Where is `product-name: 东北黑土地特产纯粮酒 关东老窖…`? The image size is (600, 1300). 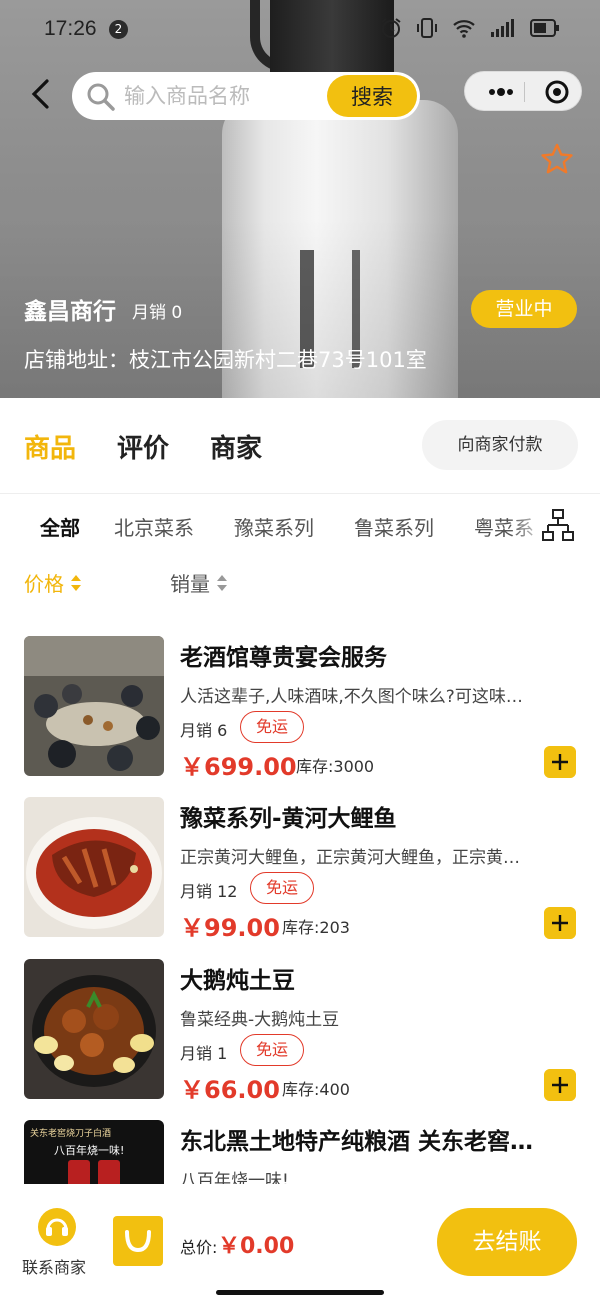 product-name: 东北黑土地特产纯粮酒 关东老窖… is located at coordinates (357, 1142).